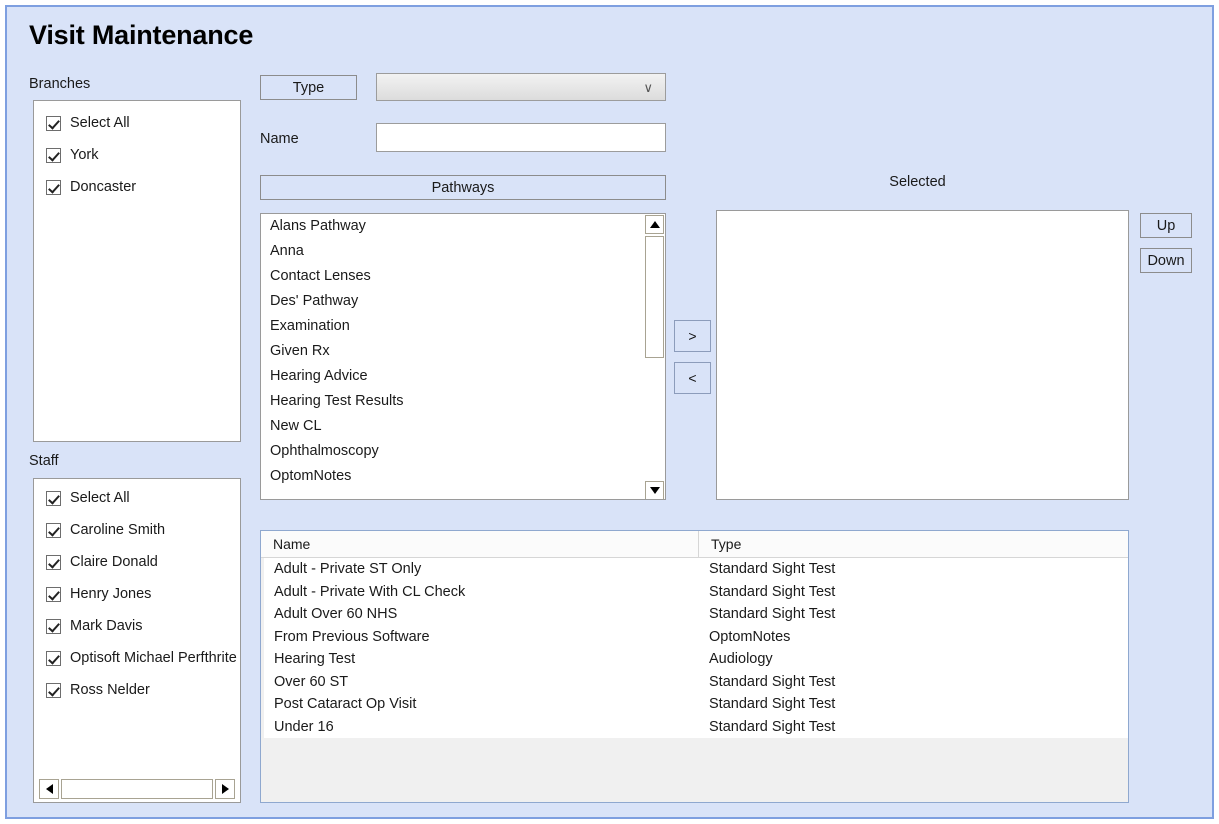 This screenshot has height=824, width=1219. I want to click on staff-label: Ross Nelder, so click(110, 690).